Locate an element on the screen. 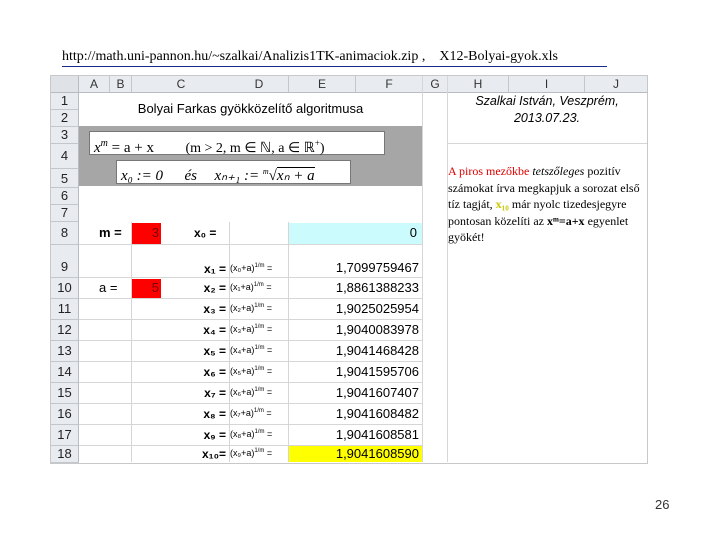  column-header-g: G is located at coordinates (435, 84).